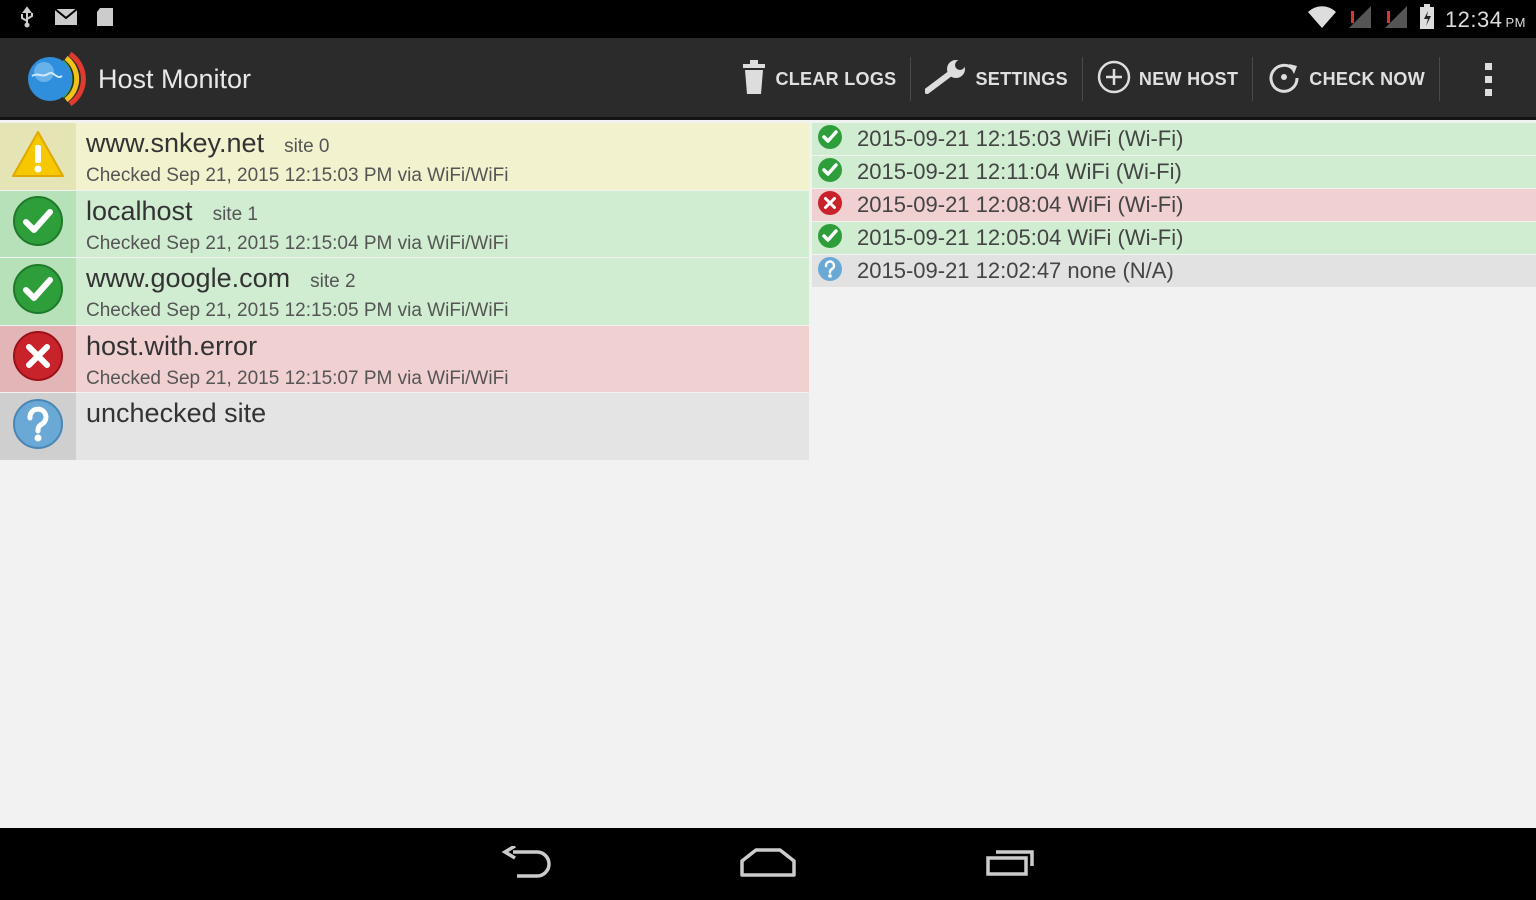 This screenshot has height=900, width=1536. I want to click on log-row: 2015-09-21 12:05:04 WiFi (Wi-Fi), so click(1174, 238).